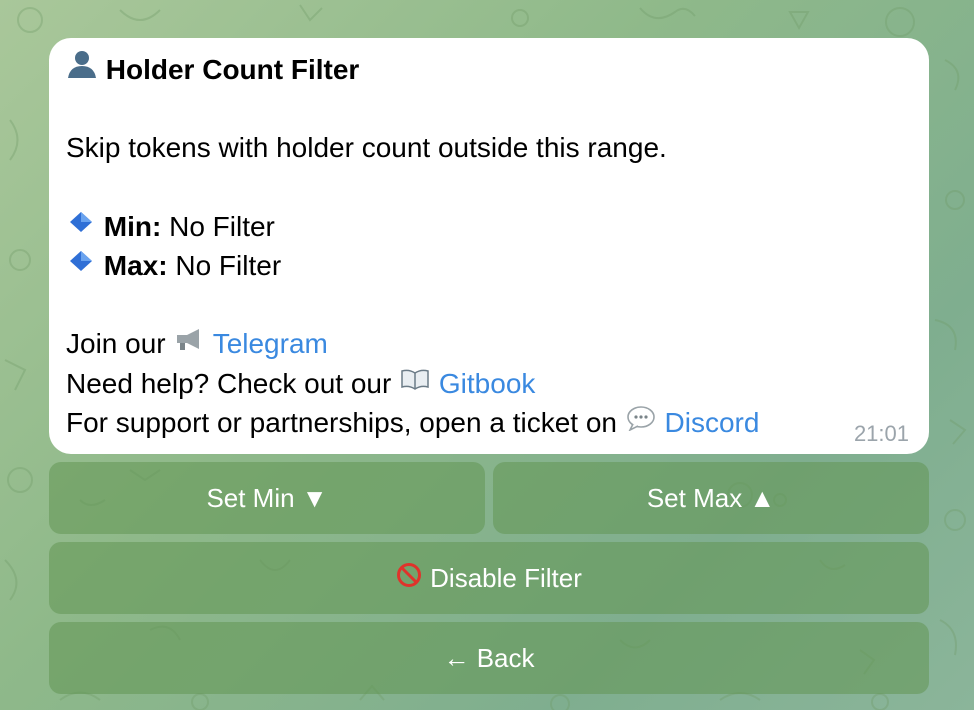  Describe the element at coordinates (489, 69) in the screenshot. I see `message-title-line: Holder Count Filter` at that location.